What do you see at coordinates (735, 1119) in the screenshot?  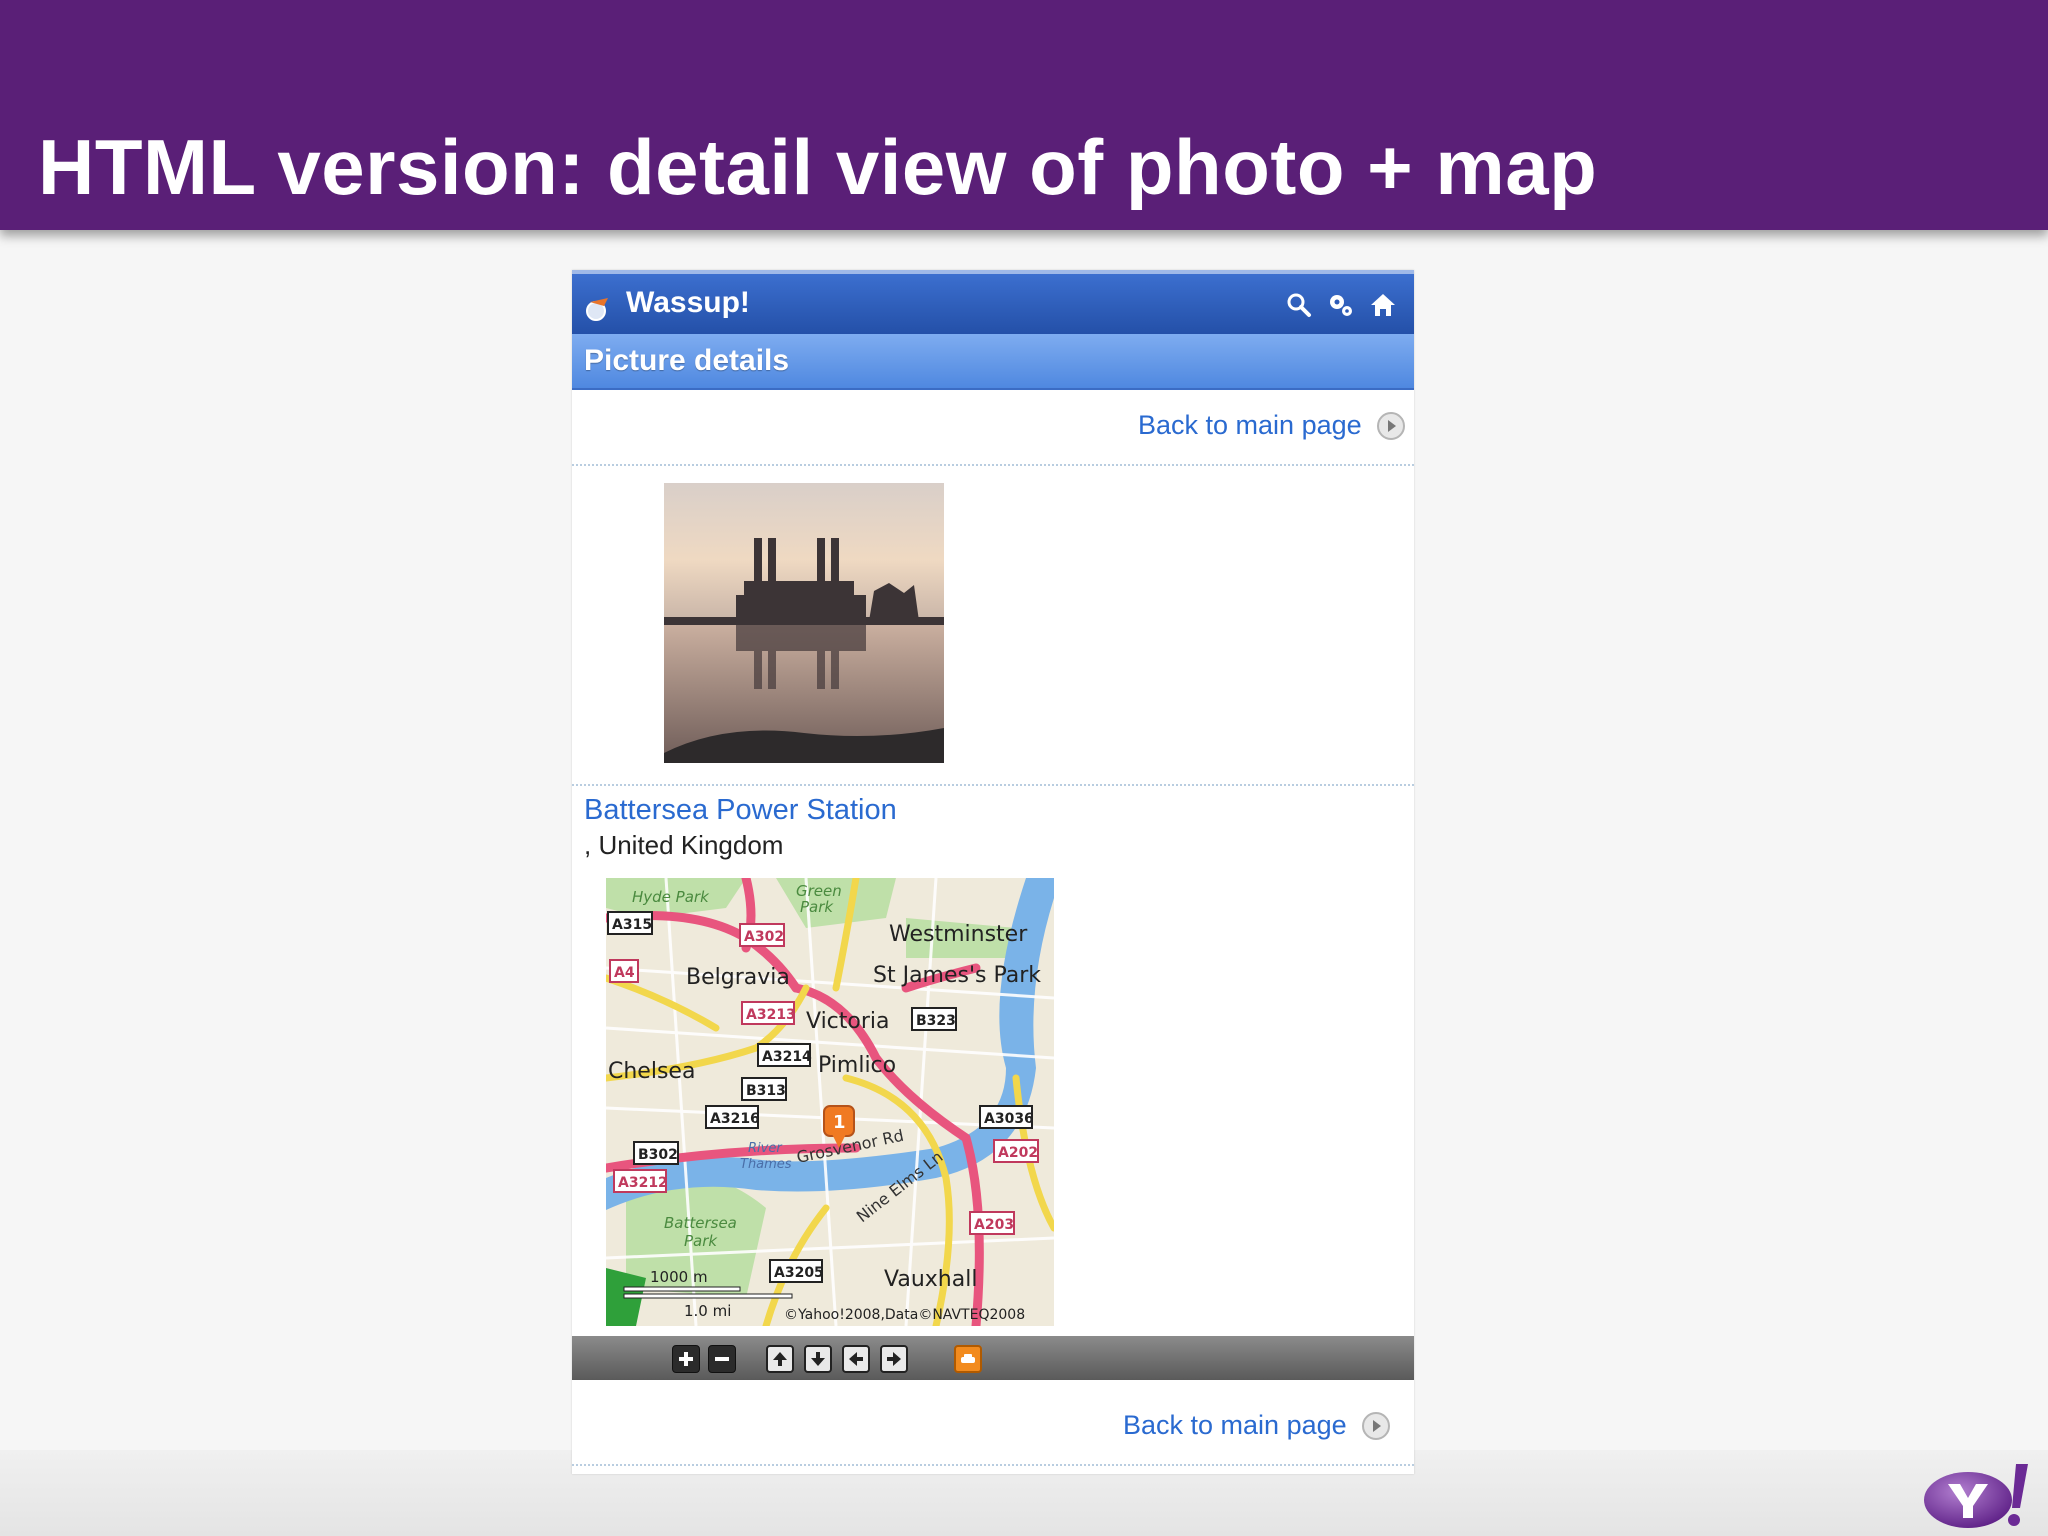 I see `svg-text: A3216` at bounding box center [735, 1119].